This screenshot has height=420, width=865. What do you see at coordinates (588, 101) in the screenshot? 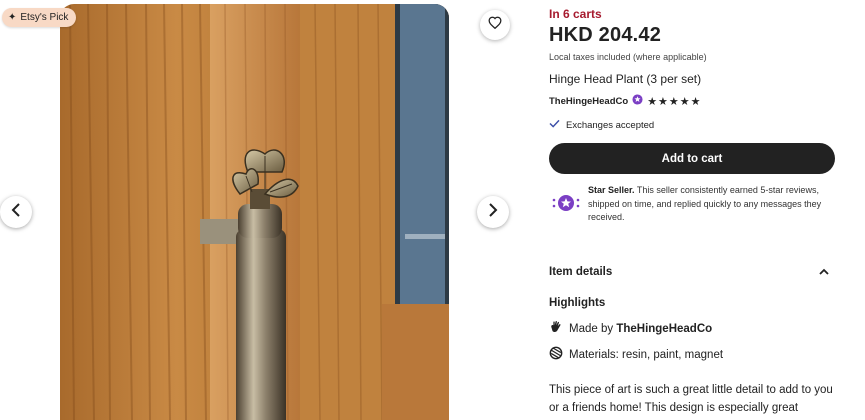
I see `shop-name-link: TheHingeHeadCo` at bounding box center [588, 101].